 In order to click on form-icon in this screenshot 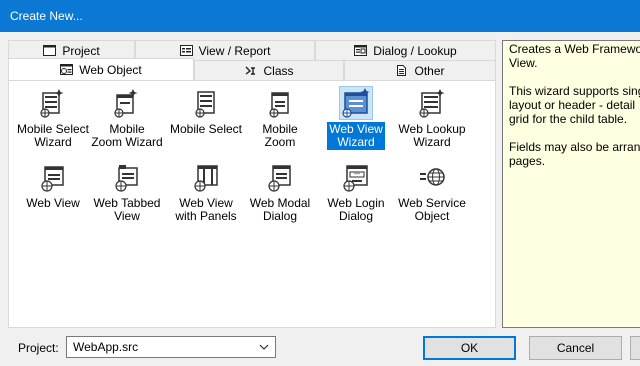, I will do `click(186, 50)`.